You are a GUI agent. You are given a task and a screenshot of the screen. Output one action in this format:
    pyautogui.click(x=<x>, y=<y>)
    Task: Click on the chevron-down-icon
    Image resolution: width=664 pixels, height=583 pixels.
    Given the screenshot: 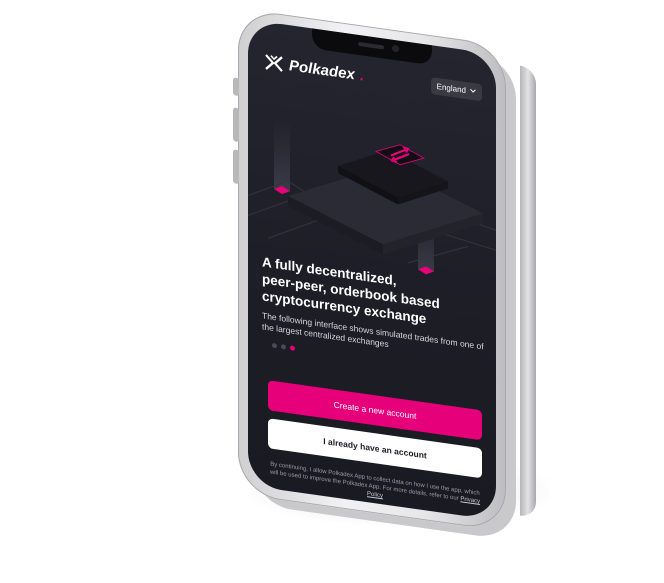 What is the action you would take?
    pyautogui.click(x=473, y=90)
    